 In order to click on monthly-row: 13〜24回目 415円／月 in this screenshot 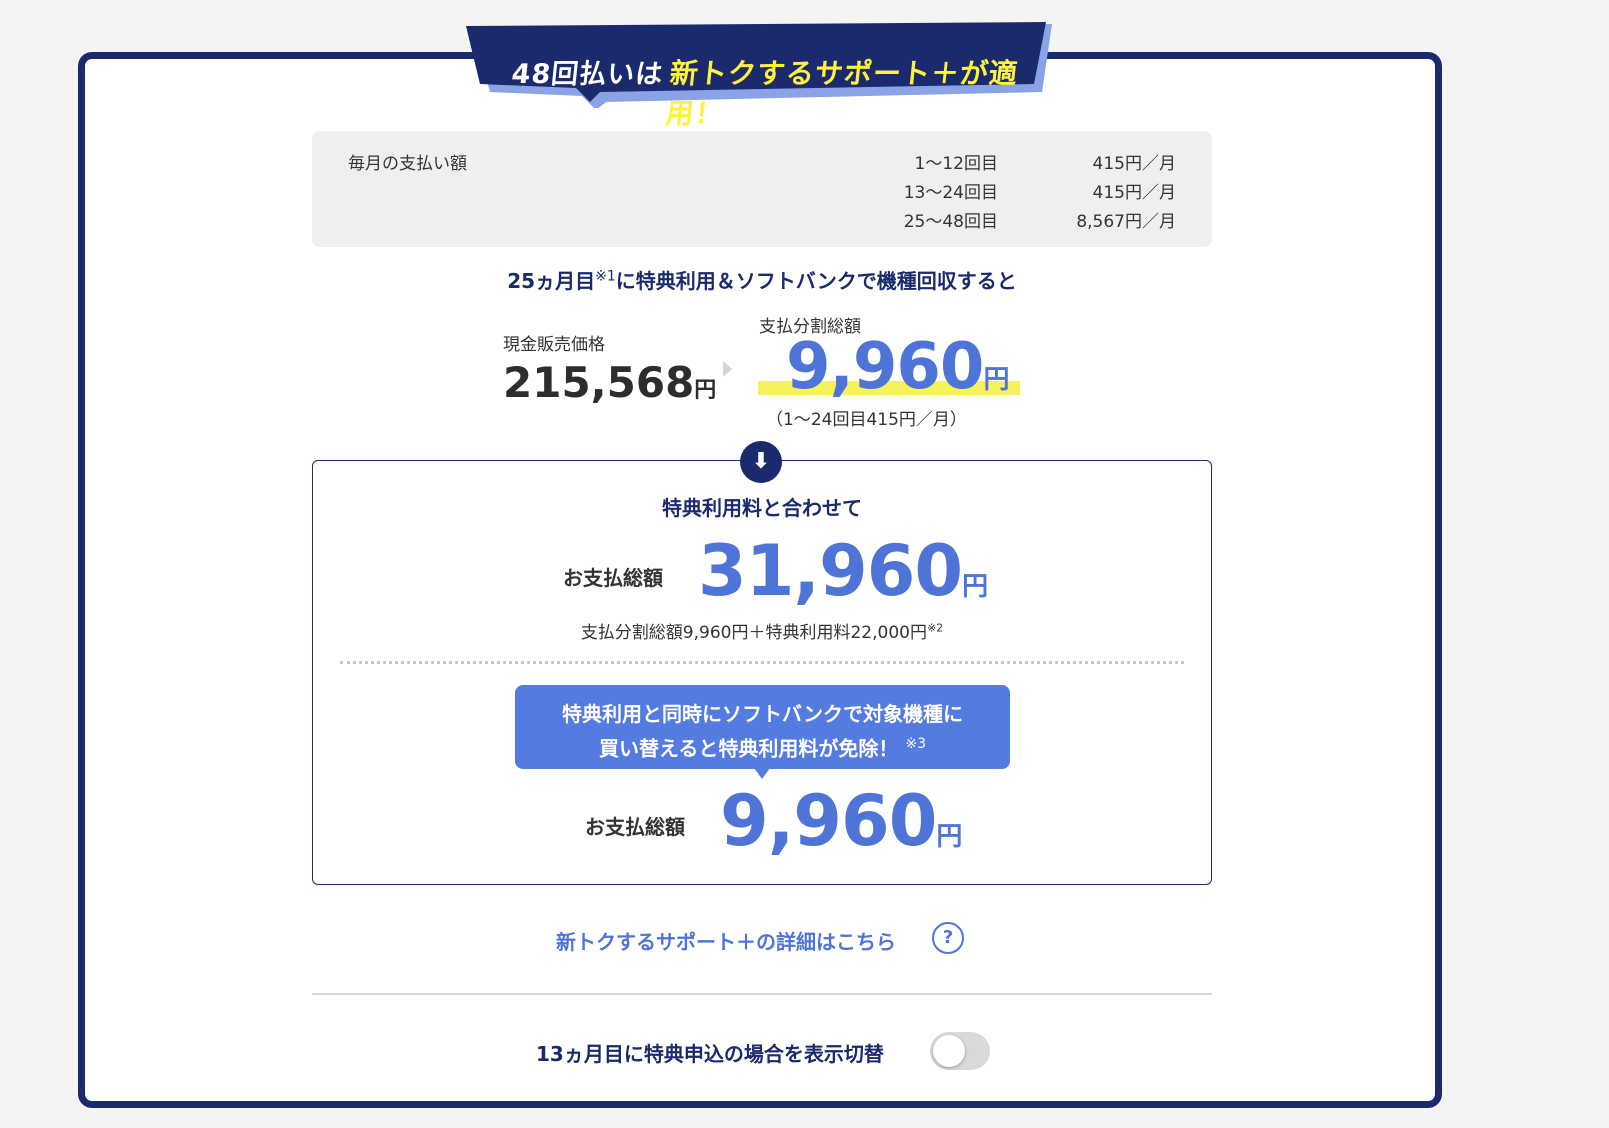, I will do `click(762, 190)`.